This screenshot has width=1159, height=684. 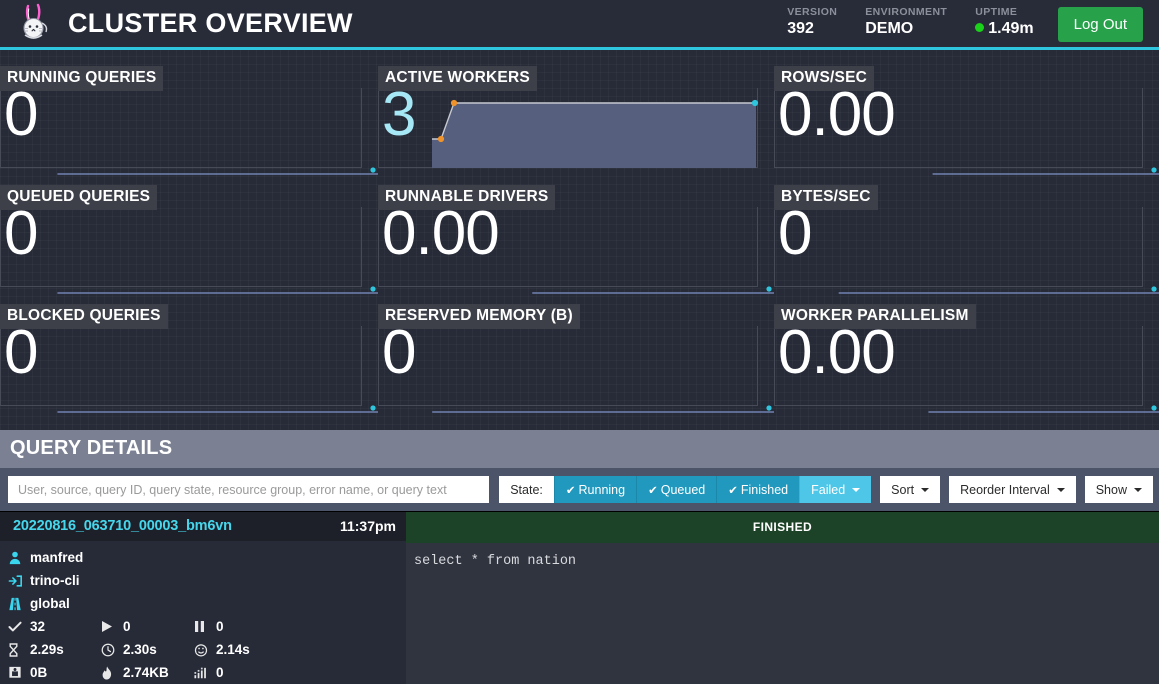 What do you see at coordinates (19, 604) in the screenshot?
I see `road-icon` at bounding box center [19, 604].